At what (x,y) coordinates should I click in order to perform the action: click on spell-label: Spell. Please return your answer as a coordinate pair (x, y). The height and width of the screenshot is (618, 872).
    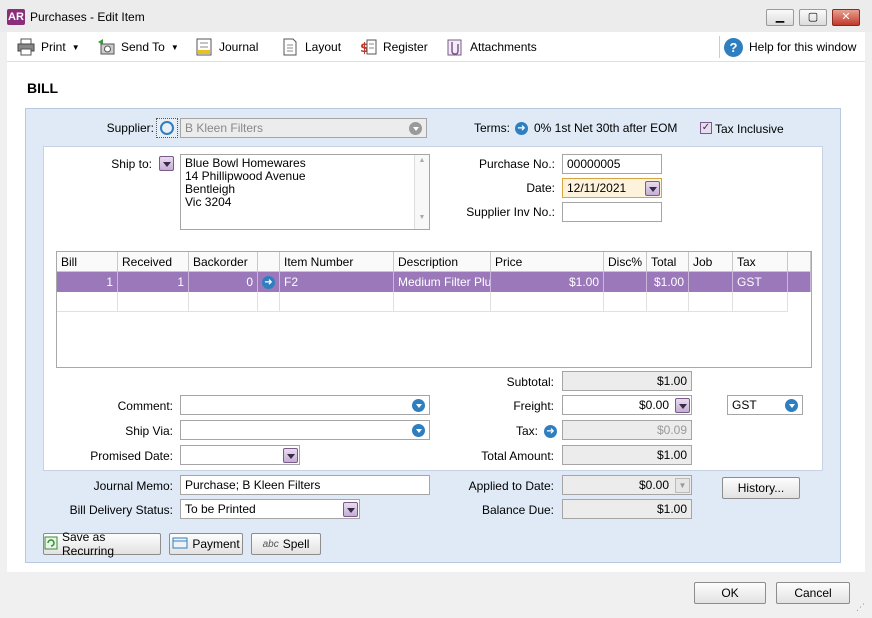
    Looking at the image, I should click on (296, 544).